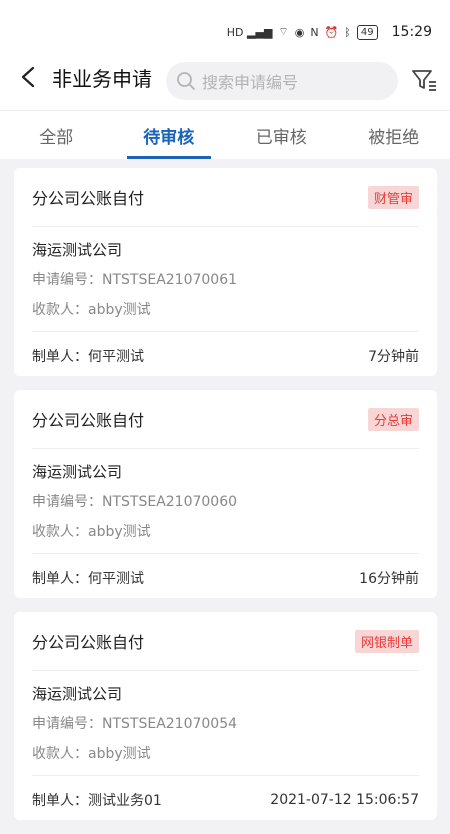 The image size is (450, 834). I want to click on alarm-icon: ⏰, so click(332, 32).